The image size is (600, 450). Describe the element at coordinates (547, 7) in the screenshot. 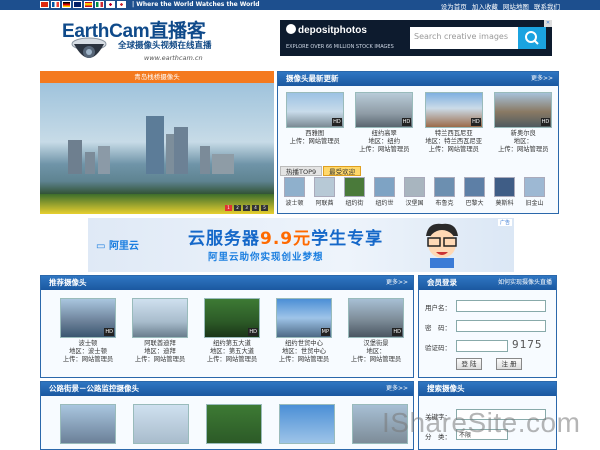

I see `contact-link: 联系我们` at that location.